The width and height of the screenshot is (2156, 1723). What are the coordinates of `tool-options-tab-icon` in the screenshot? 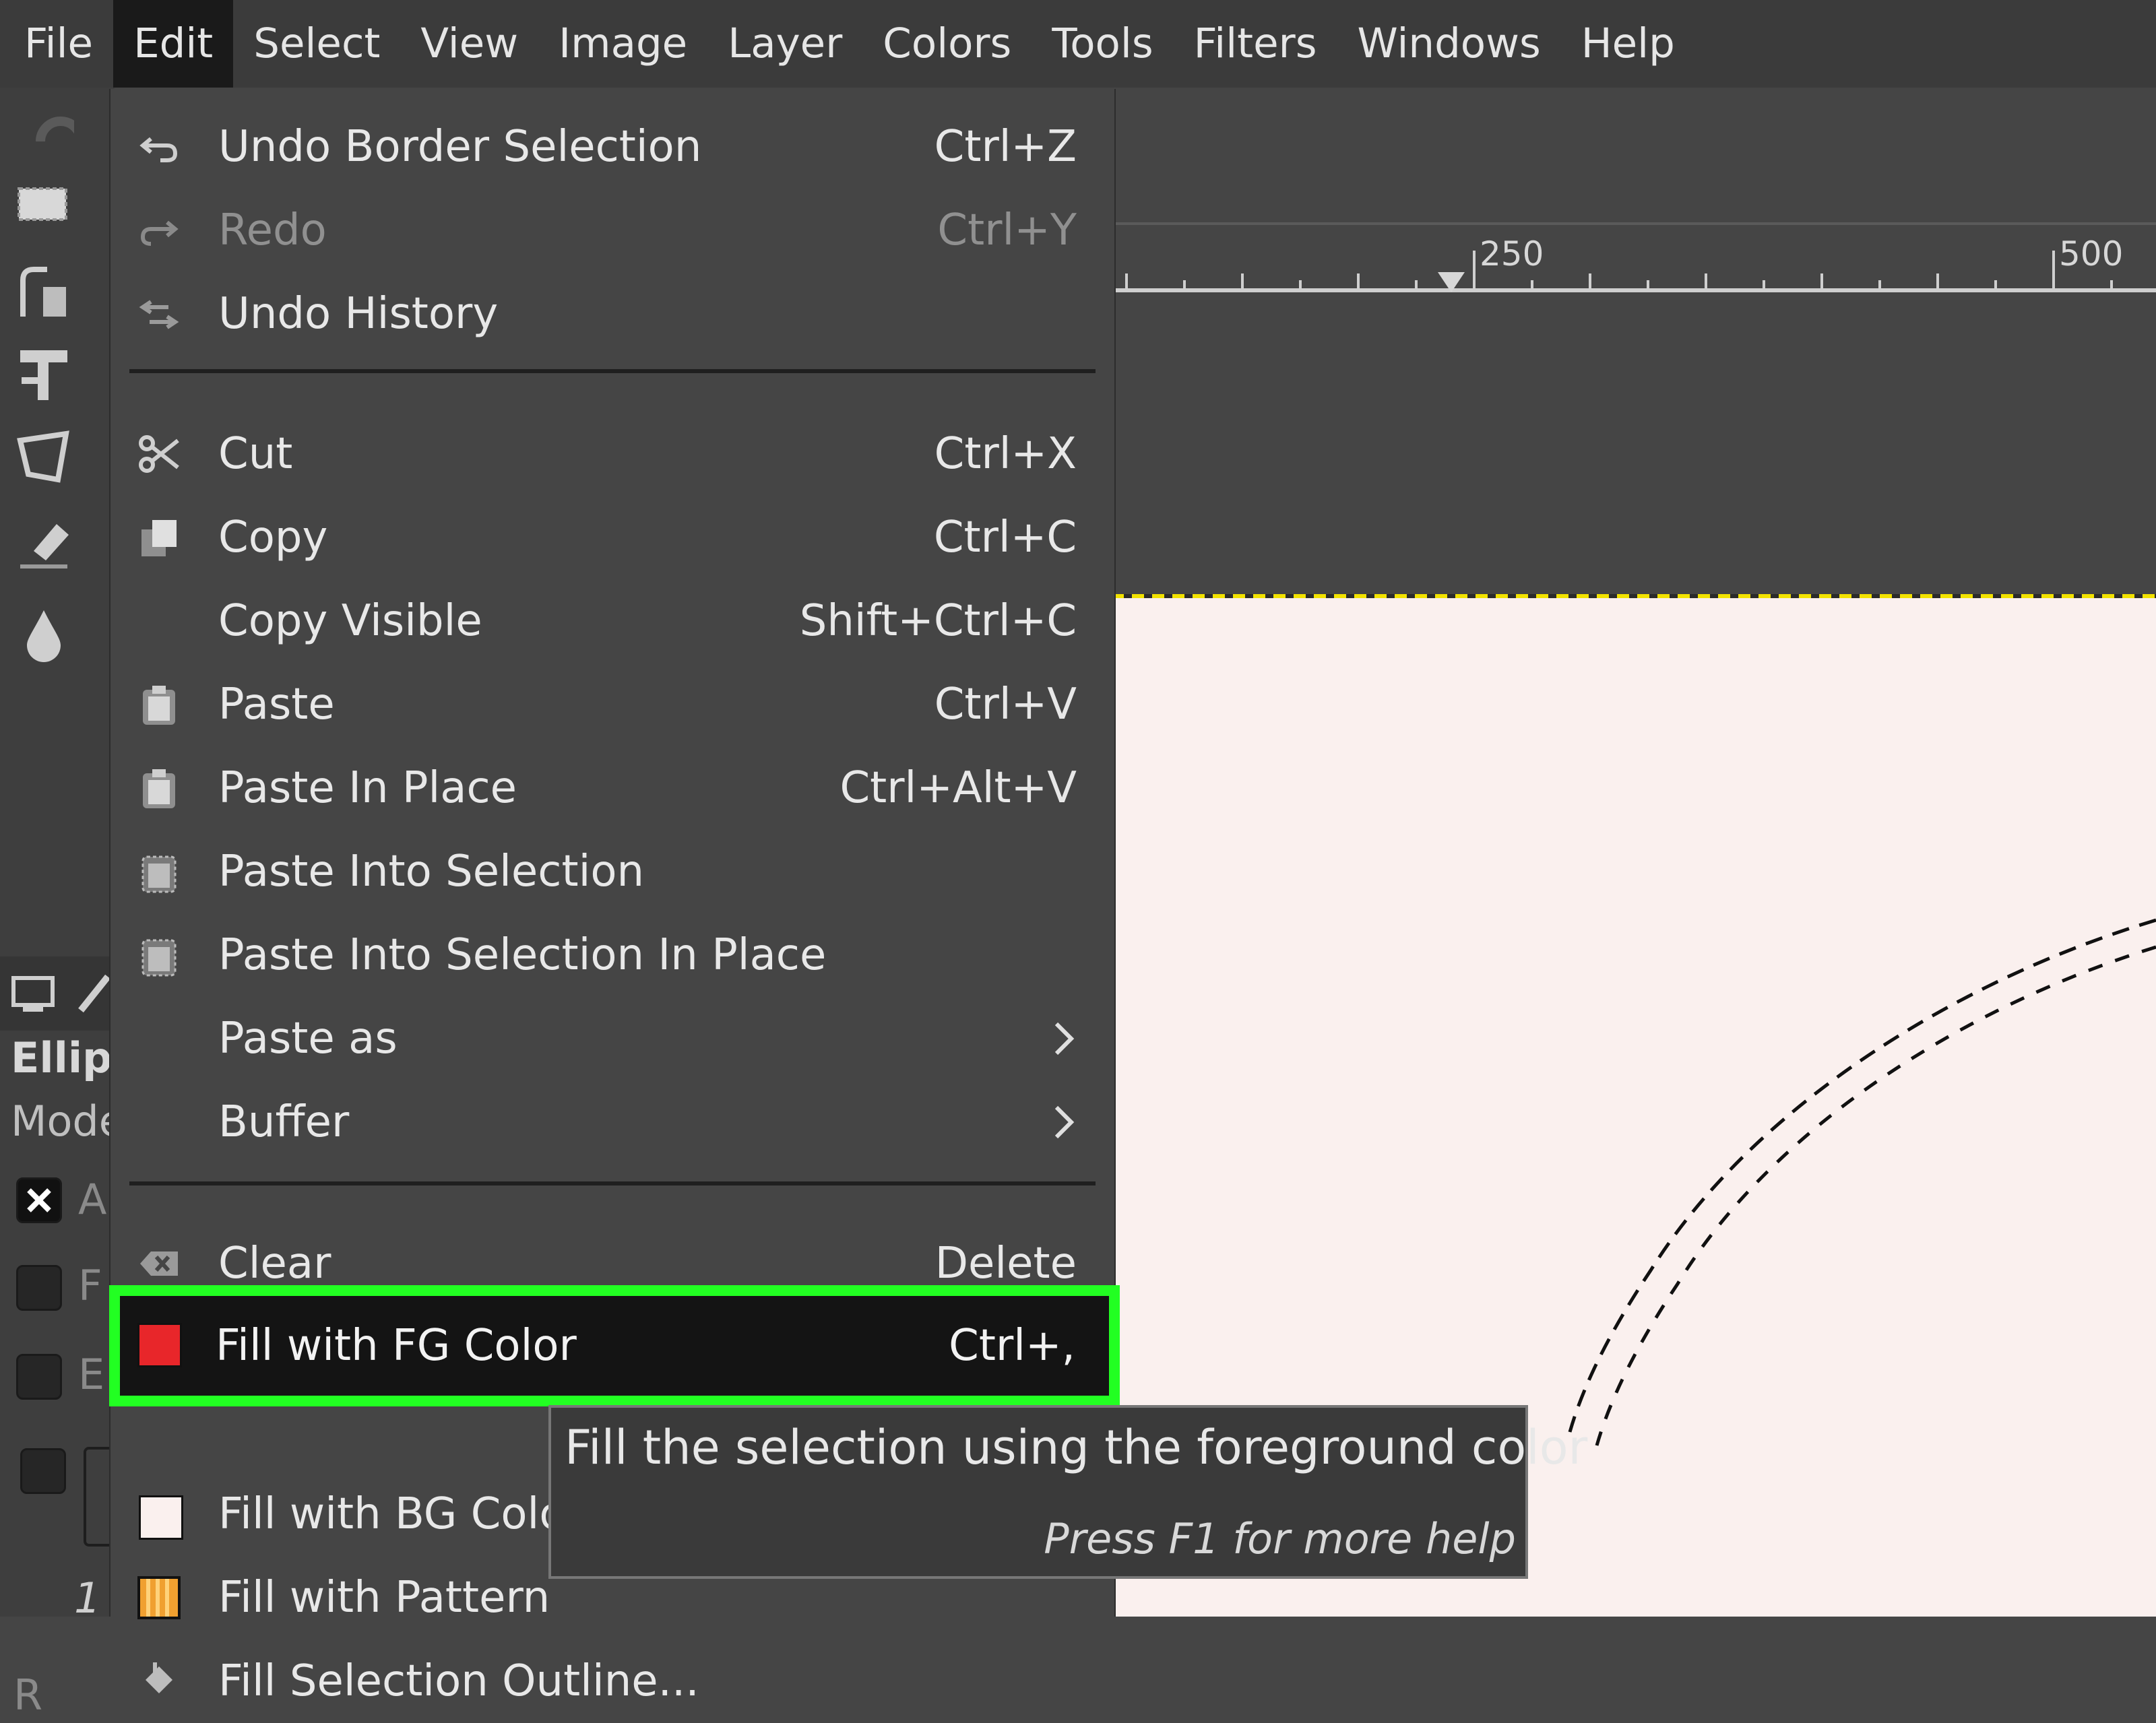 It's located at (33, 993).